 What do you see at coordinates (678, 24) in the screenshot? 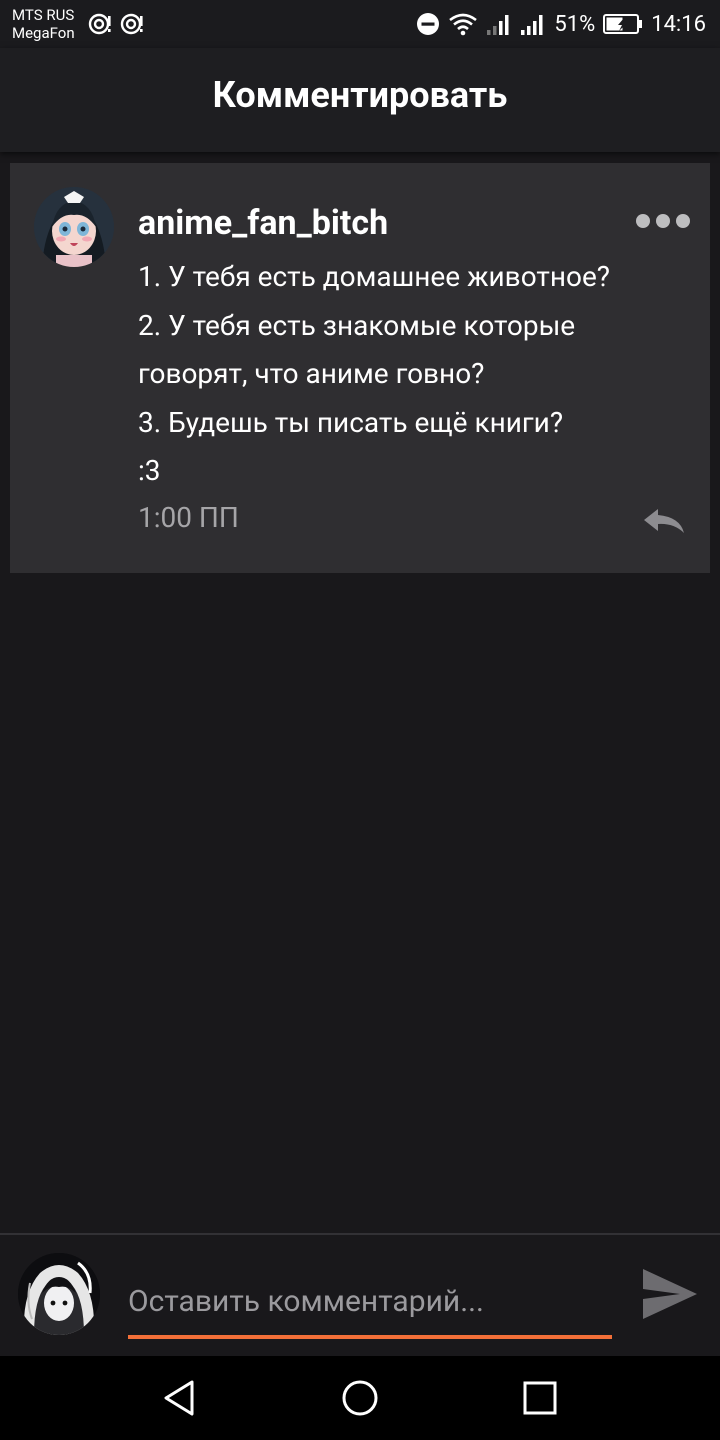
I see `clock: 14:16` at bounding box center [678, 24].